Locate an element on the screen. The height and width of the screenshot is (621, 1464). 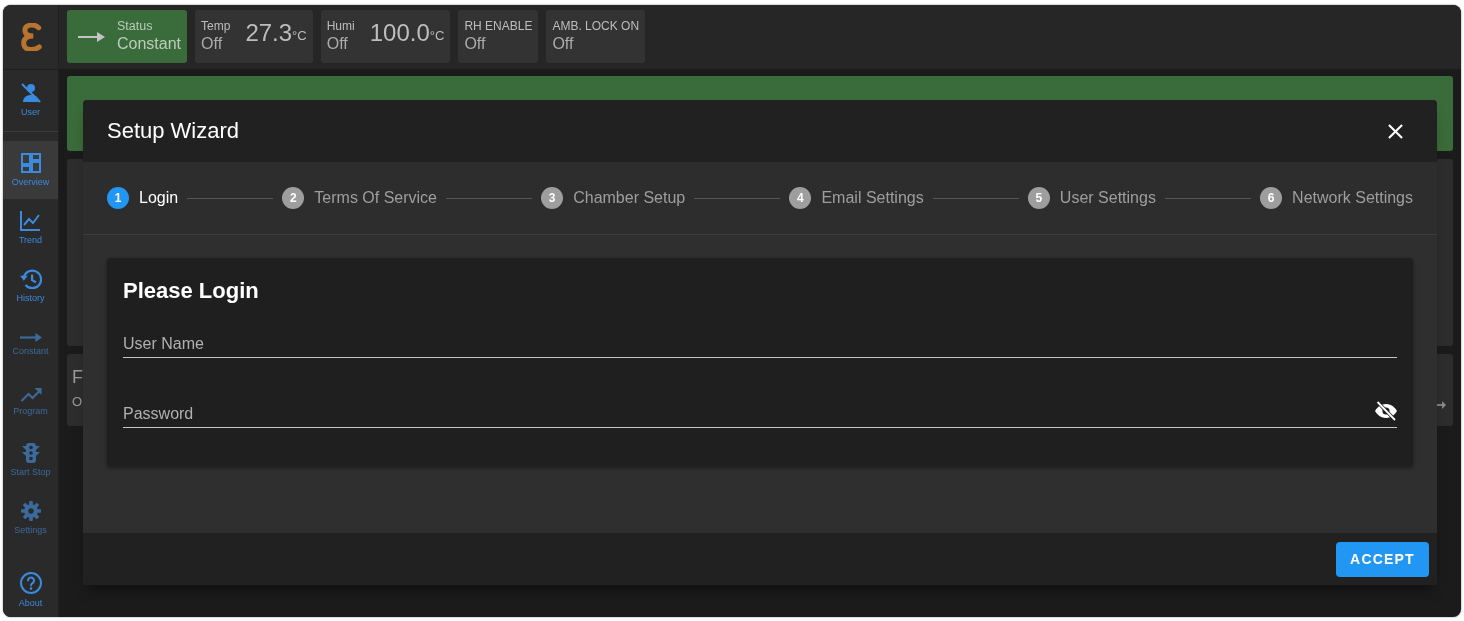
nav-item: Overview is located at coordinates (30, 170).